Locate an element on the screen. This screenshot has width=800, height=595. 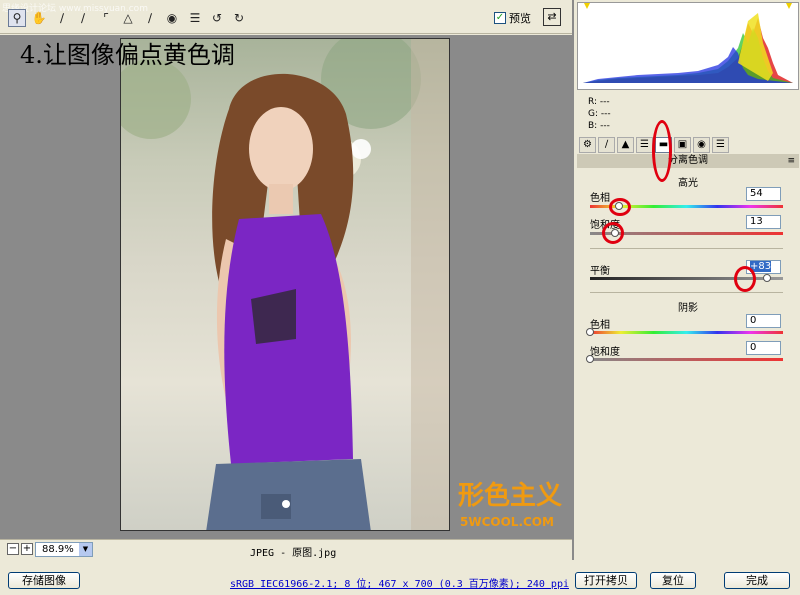
rotate-left-icon: ↺ is located at coordinates (217, 18).